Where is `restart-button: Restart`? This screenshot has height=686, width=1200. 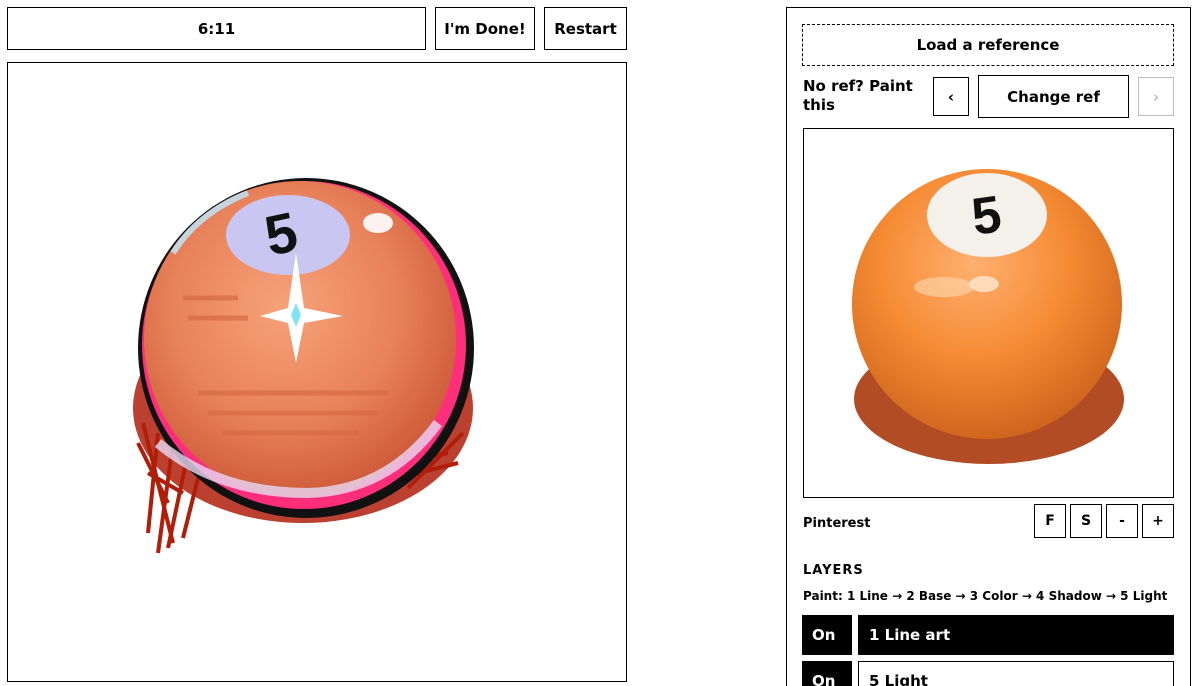
restart-button: Restart is located at coordinates (585, 28).